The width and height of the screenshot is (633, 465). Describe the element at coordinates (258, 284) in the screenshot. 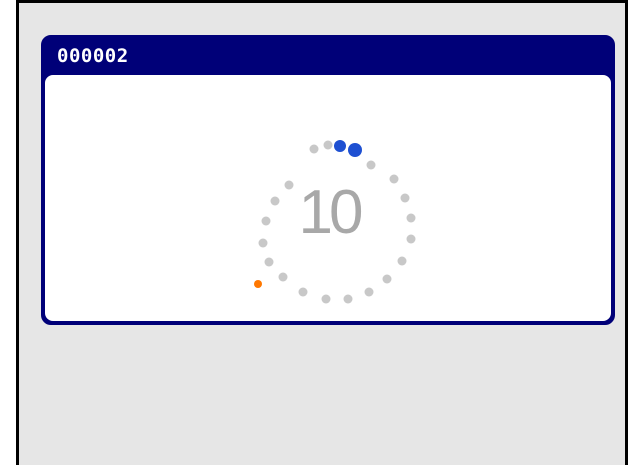

I see `spinner-marker-dot` at that location.